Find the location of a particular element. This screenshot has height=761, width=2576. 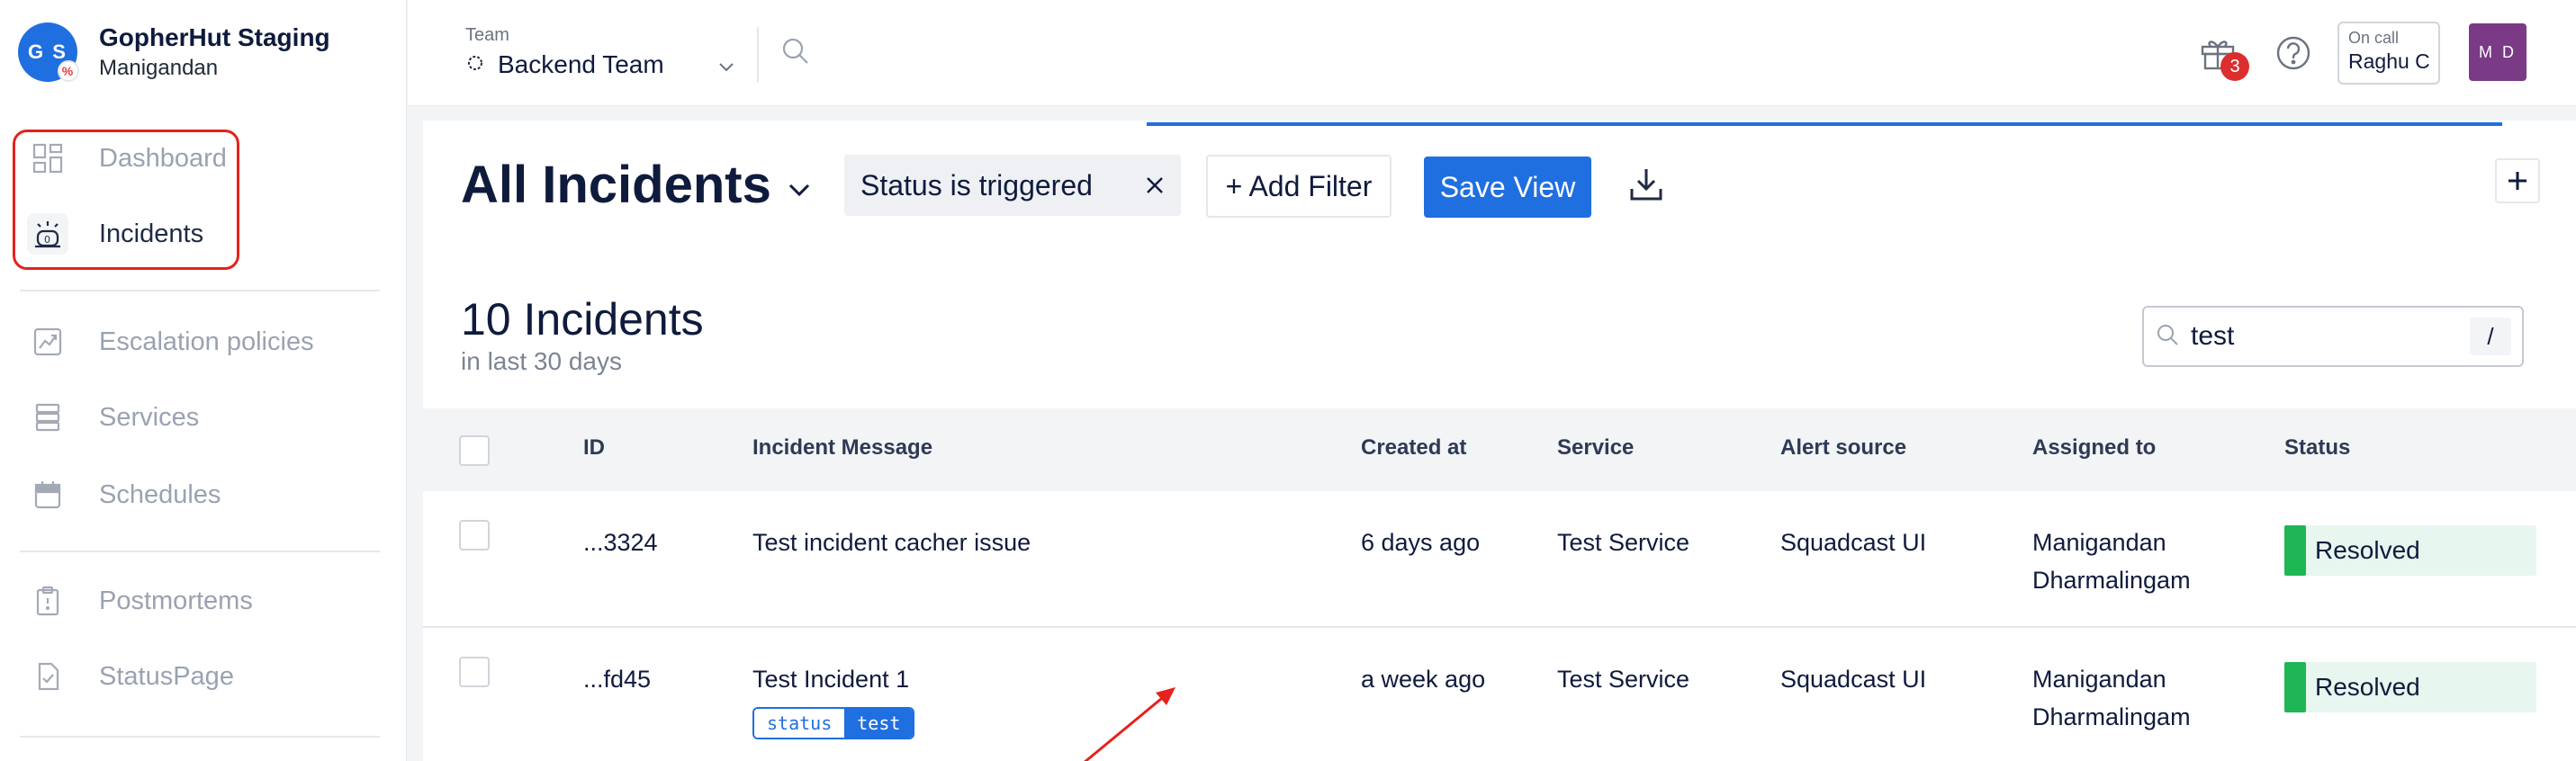

annotation-arrow-icon is located at coordinates (1129, 724).